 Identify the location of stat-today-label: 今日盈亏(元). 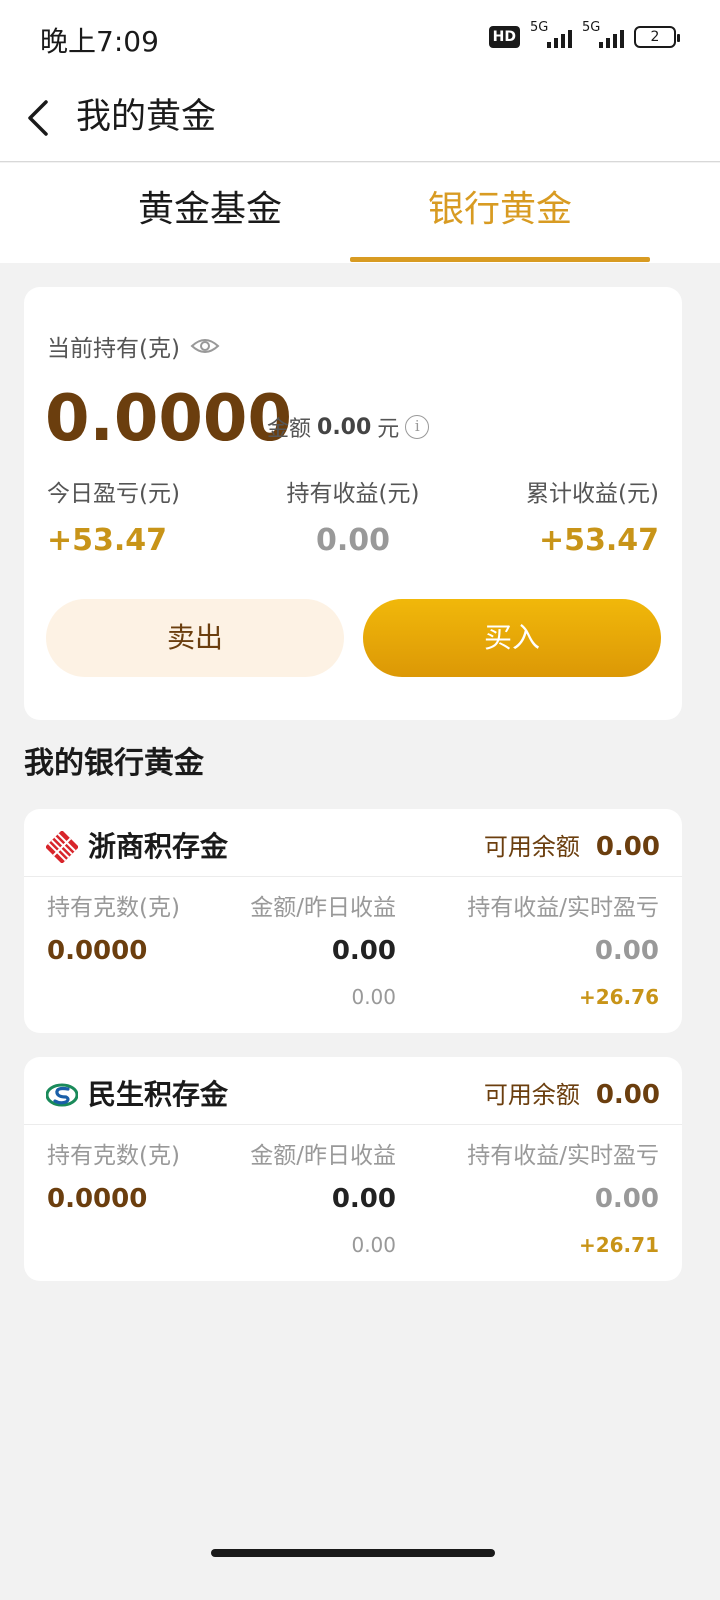
(113, 494).